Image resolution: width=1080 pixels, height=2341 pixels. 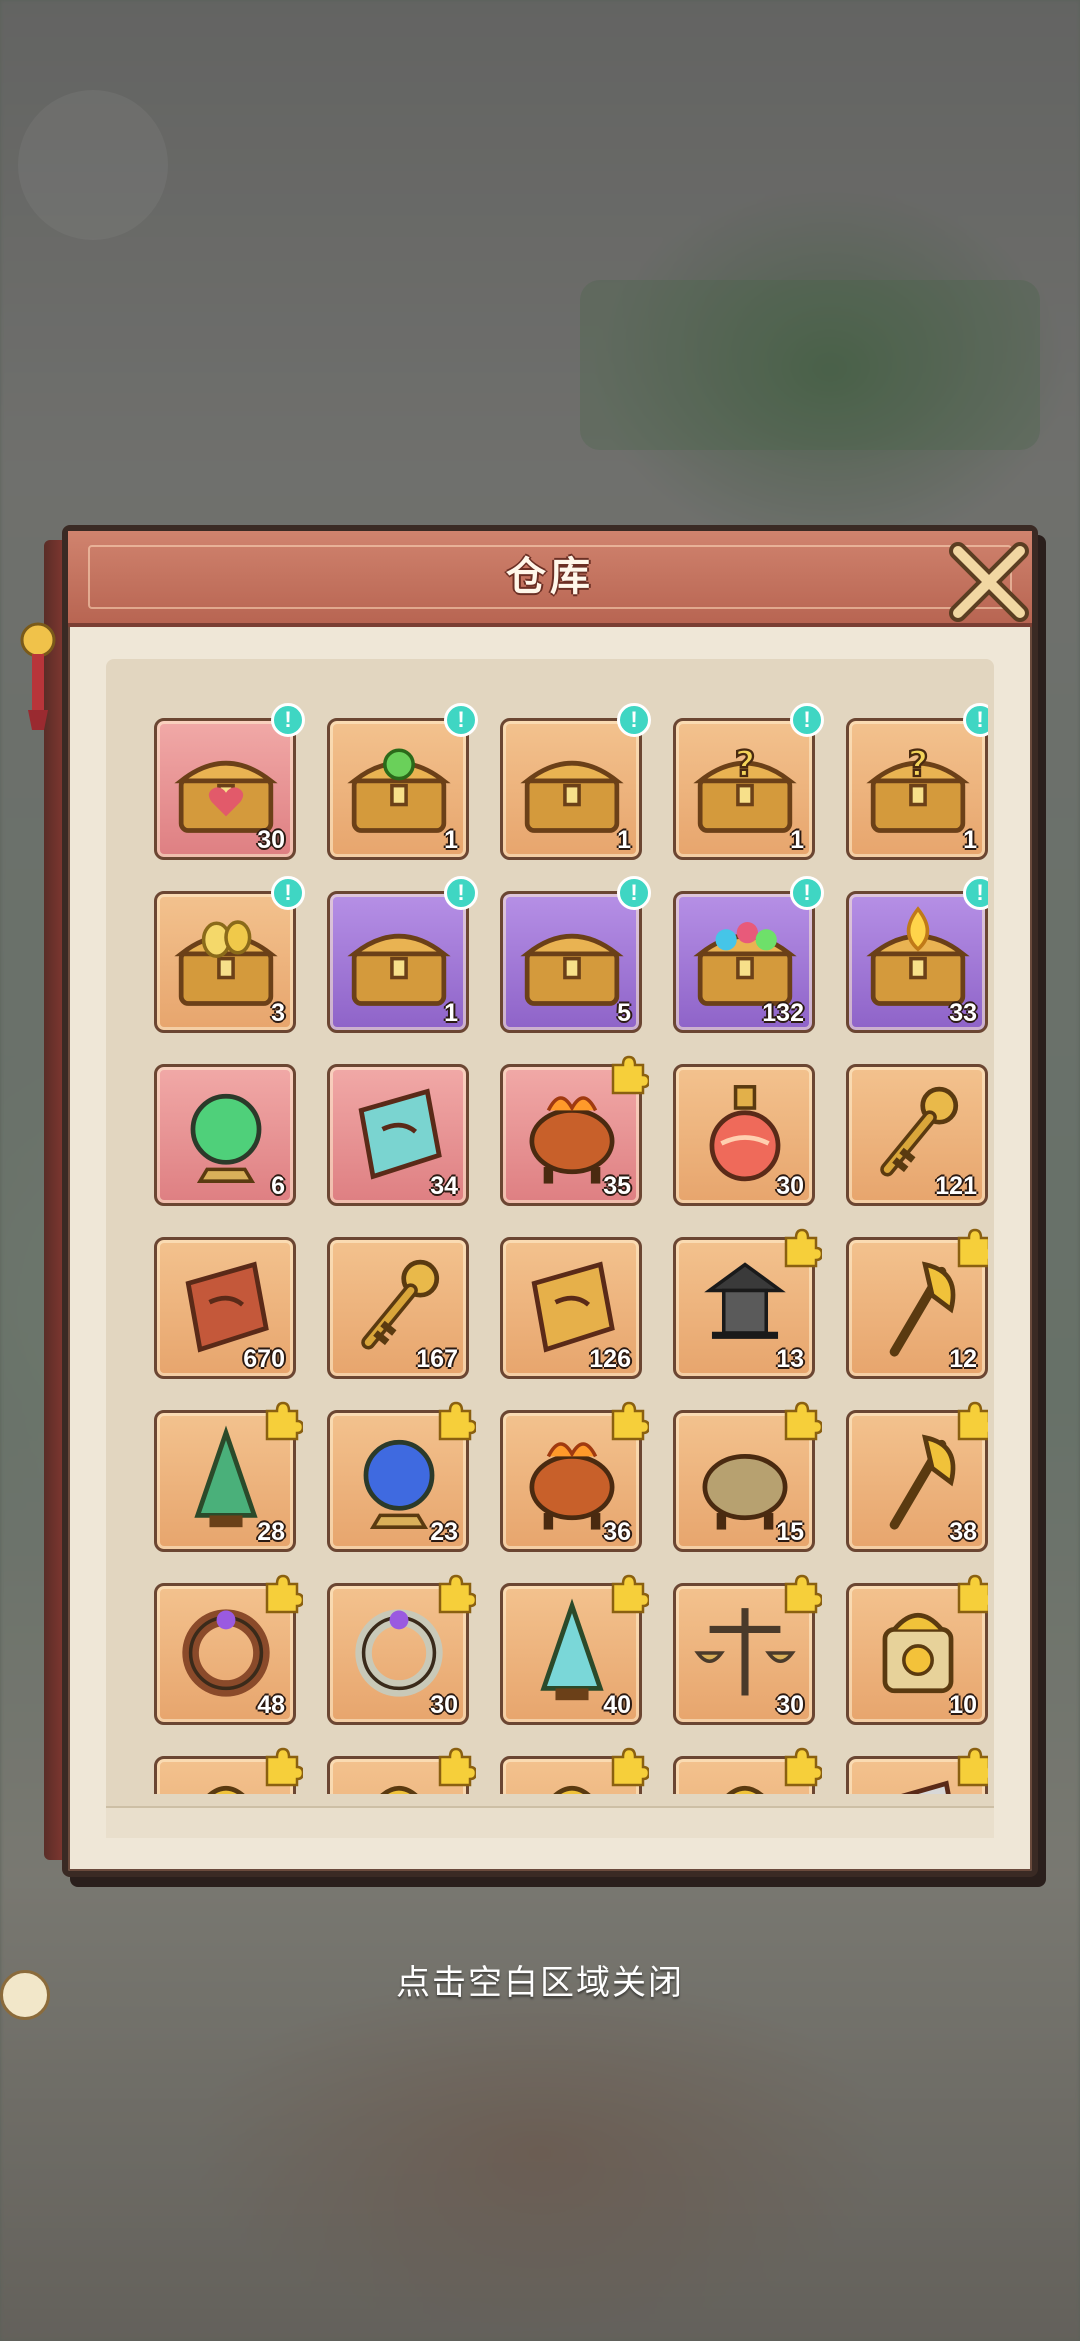 I want to click on scroll-chest-icon, so click(x=399, y=970).